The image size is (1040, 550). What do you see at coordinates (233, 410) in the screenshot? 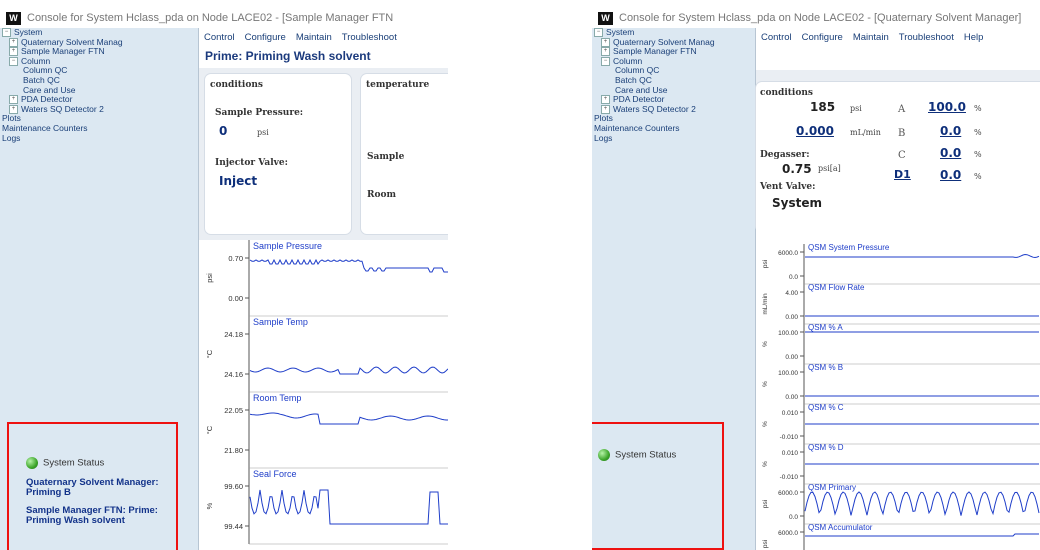
I see `tick-label: 22.05` at bounding box center [233, 410].